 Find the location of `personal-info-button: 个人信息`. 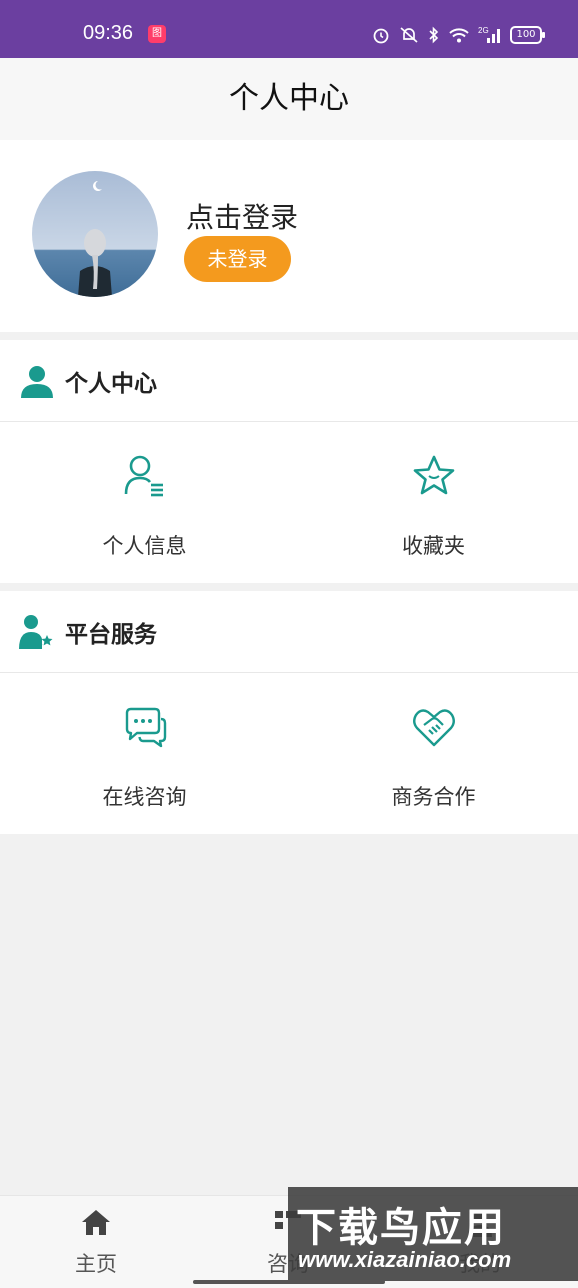

personal-info-button: 个人信息 is located at coordinates (144, 502).